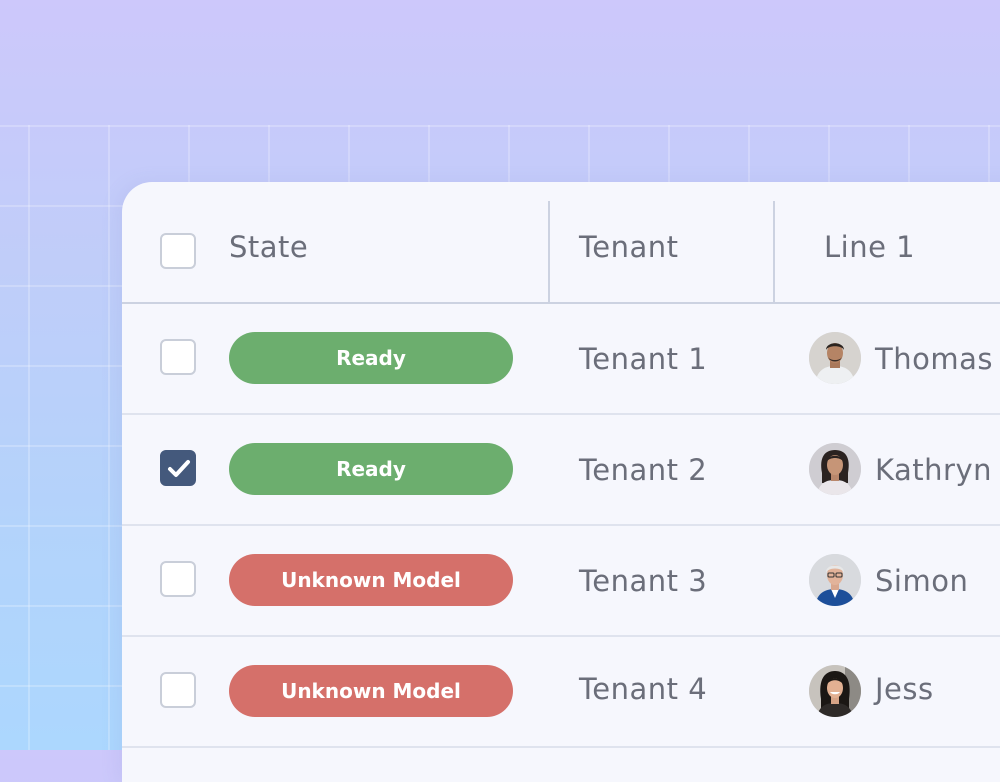 The width and height of the screenshot is (1000, 782). Describe the element at coordinates (561, 692) in the screenshot. I see `table-row: Unknown Model Tenant 4 Jess` at that location.